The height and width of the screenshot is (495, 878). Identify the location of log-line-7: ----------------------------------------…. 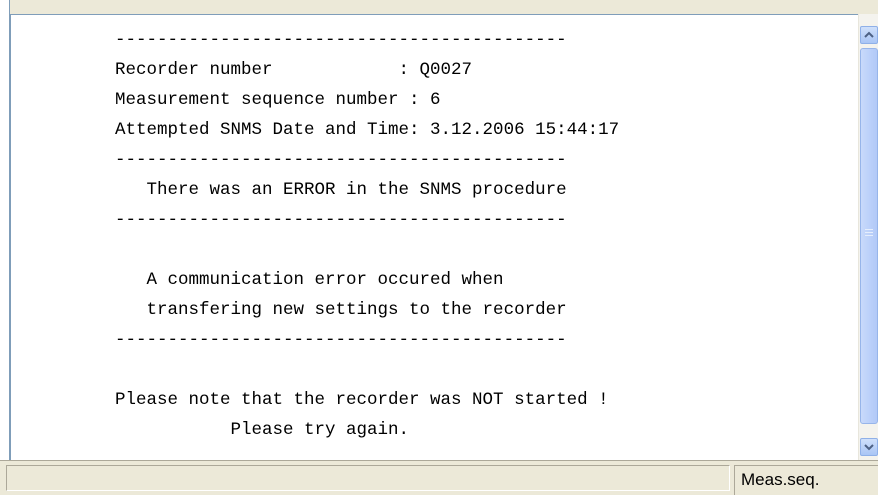
(341, 220).